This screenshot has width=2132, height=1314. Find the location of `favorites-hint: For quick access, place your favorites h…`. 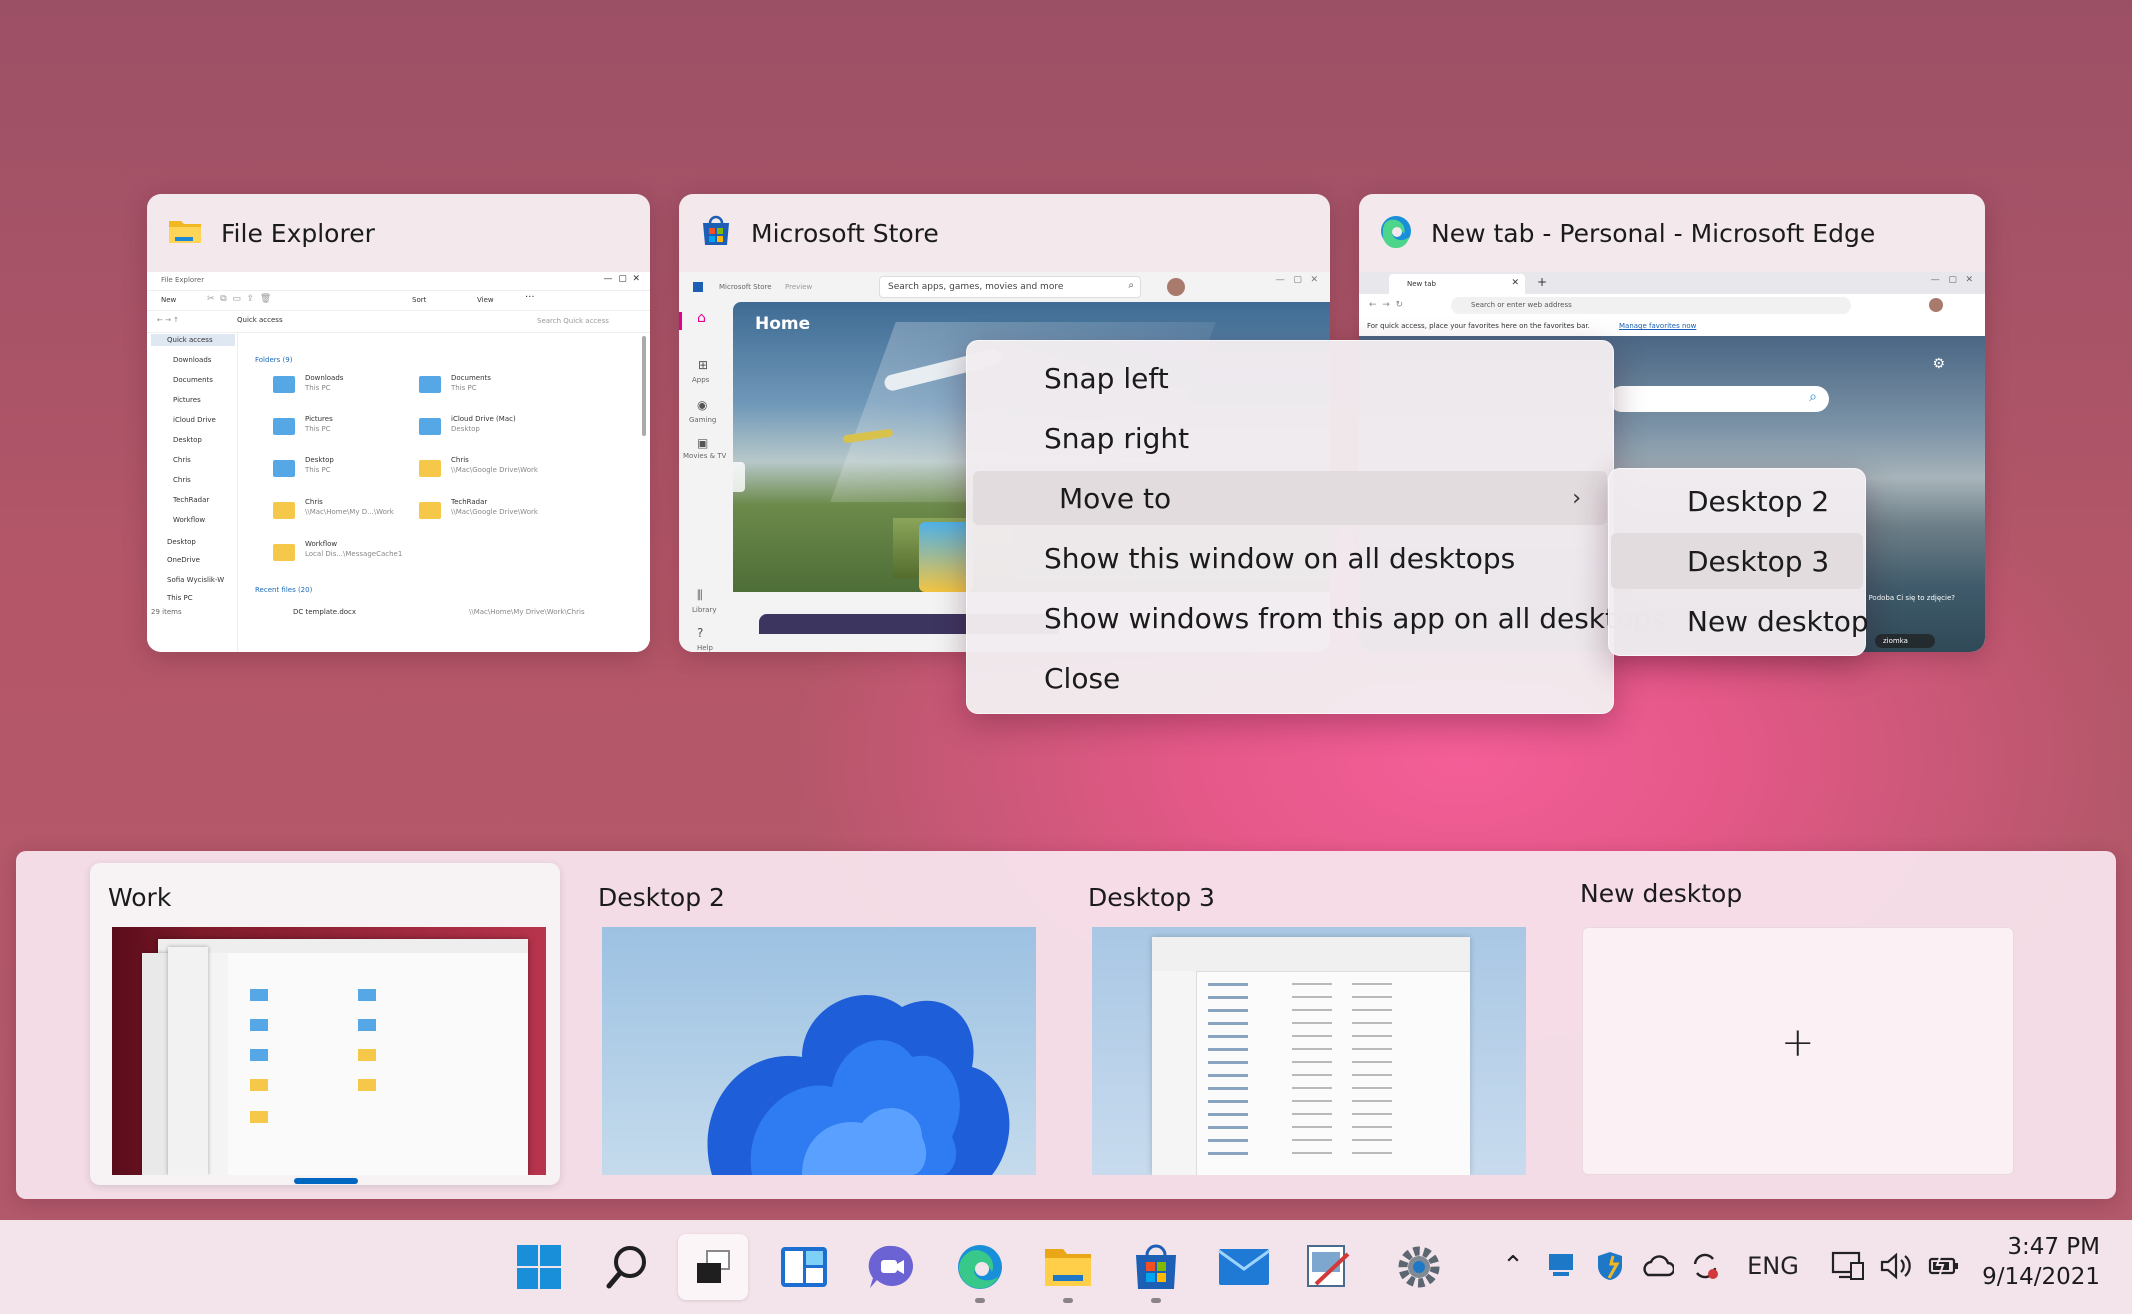

favorites-hint: For quick access, place your favorites h… is located at coordinates (1478, 326).